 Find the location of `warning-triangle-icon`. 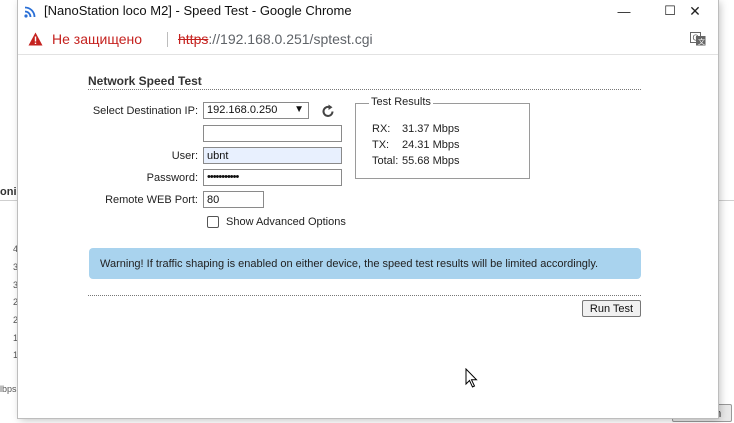

warning-triangle-icon is located at coordinates (35, 39).